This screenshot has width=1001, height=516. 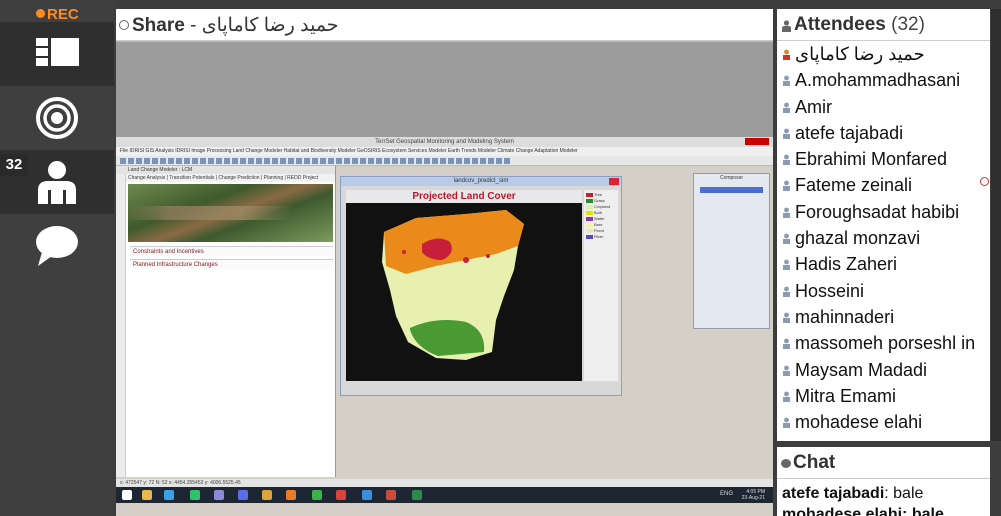 I want to click on window-close-icon, so click(x=757, y=141).